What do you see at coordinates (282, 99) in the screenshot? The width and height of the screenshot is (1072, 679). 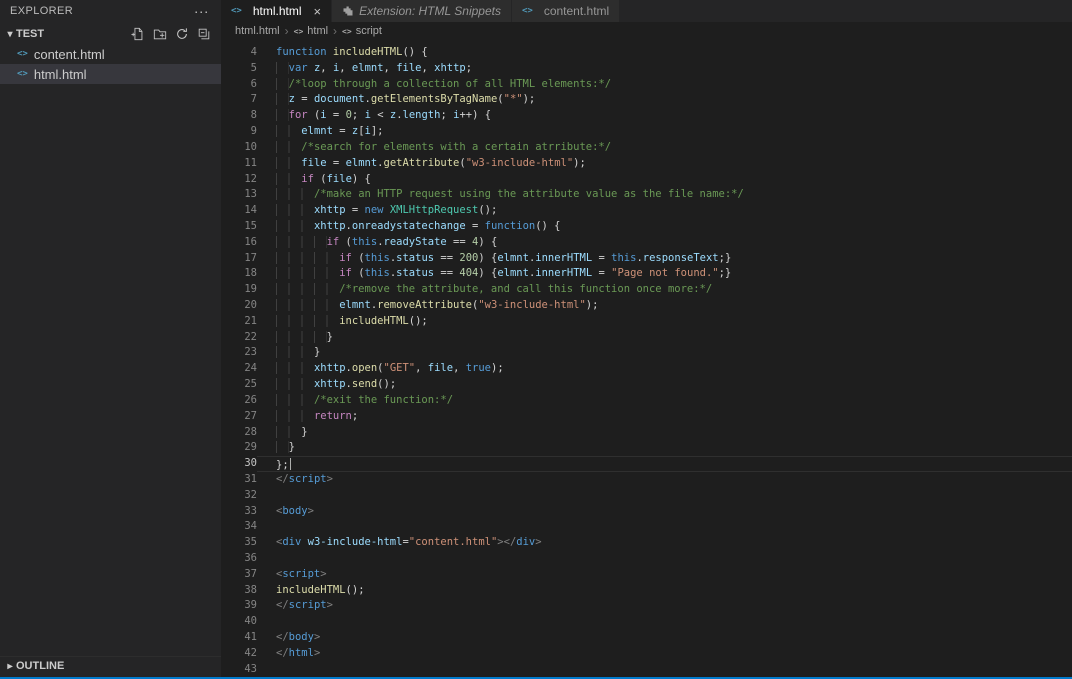 I see `code-token` at bounding box center [282, 99].